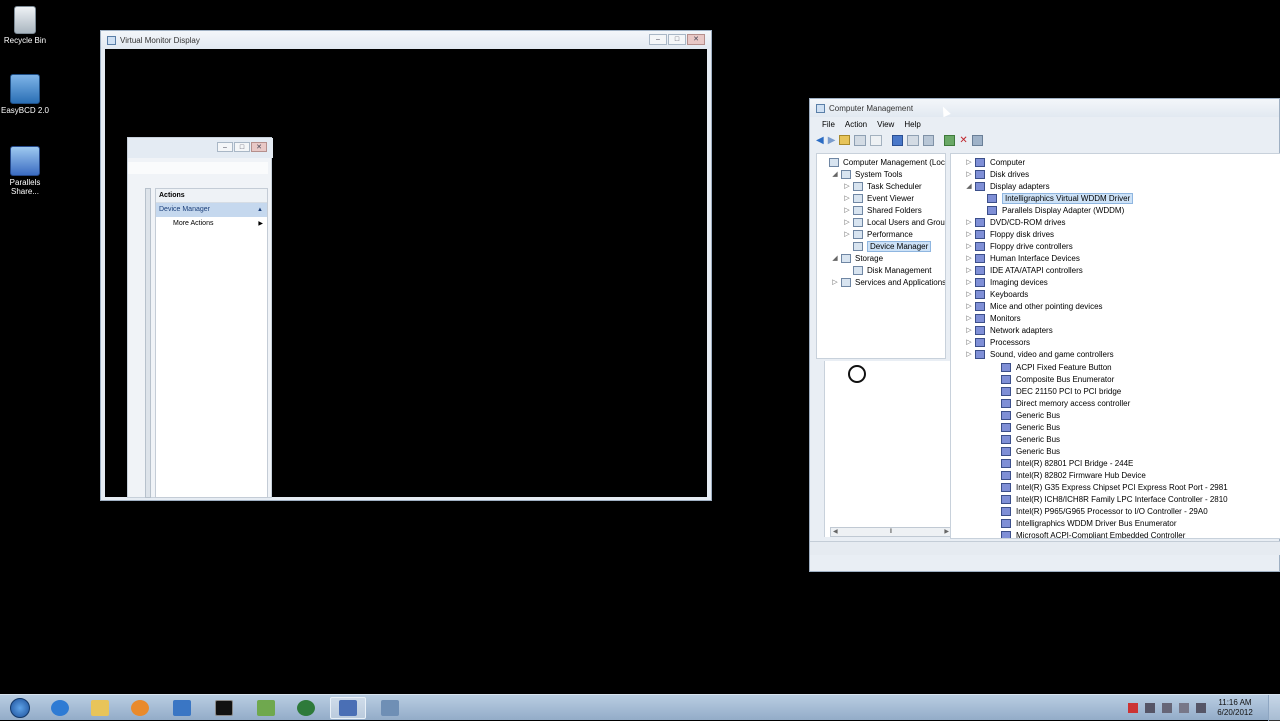  What do you see at coordinates (860, 140) in the screenshot?
I see `show-hide-tree-icon` at bounding box center [860, 140].